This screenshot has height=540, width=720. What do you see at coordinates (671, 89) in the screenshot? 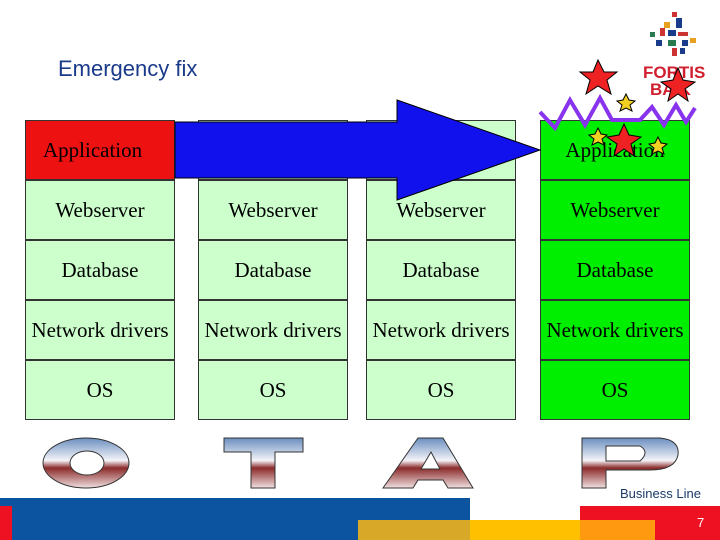
I see `svg-text: BA K` at bounding box center [671, 89].